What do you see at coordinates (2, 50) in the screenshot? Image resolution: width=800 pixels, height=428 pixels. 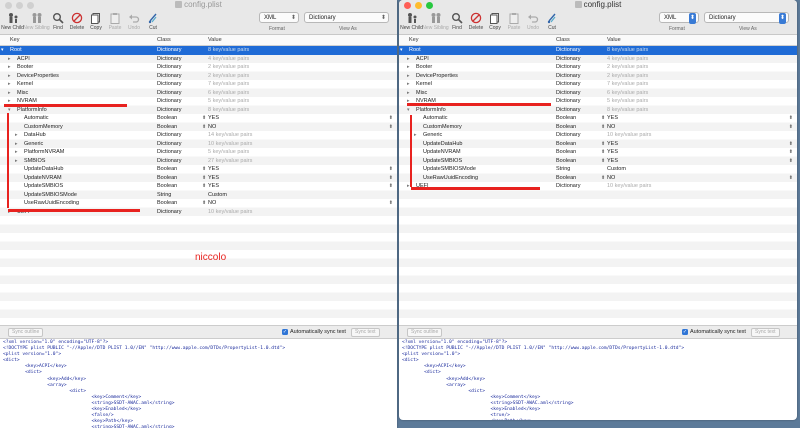 I see `disclosure-open-icon: ▾` at bounding box center [2, 50].